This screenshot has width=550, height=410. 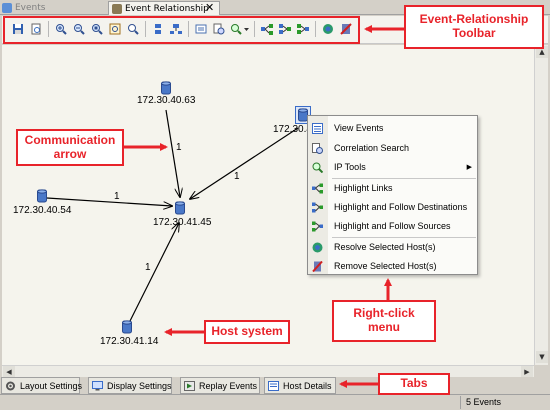 I want to click on menu-item-label: Highlight Links, so click(x=363, y=188).